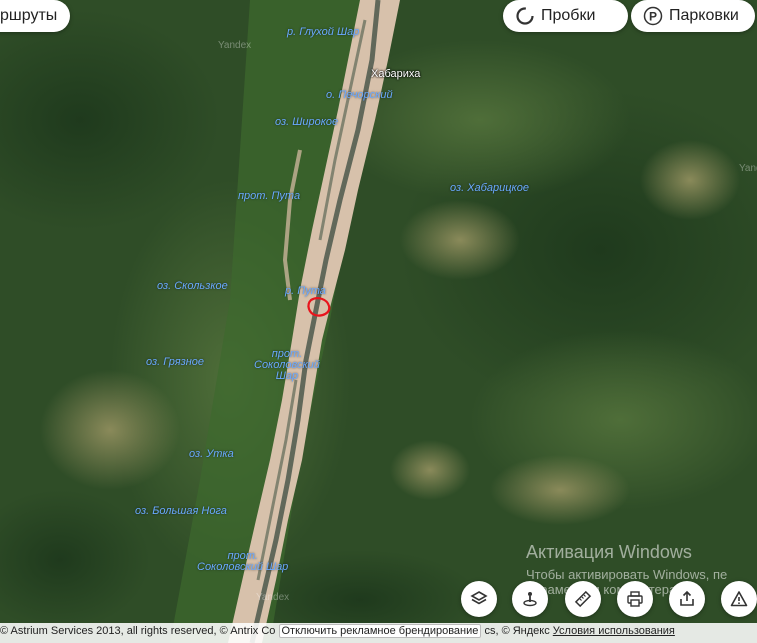 The height and width of the screenshot is (643, 757). What do you see at coordinates (614, 631) in the screenshot?
I see `terms-of-use-link: Условия использования` at bounding box center [614, 631].